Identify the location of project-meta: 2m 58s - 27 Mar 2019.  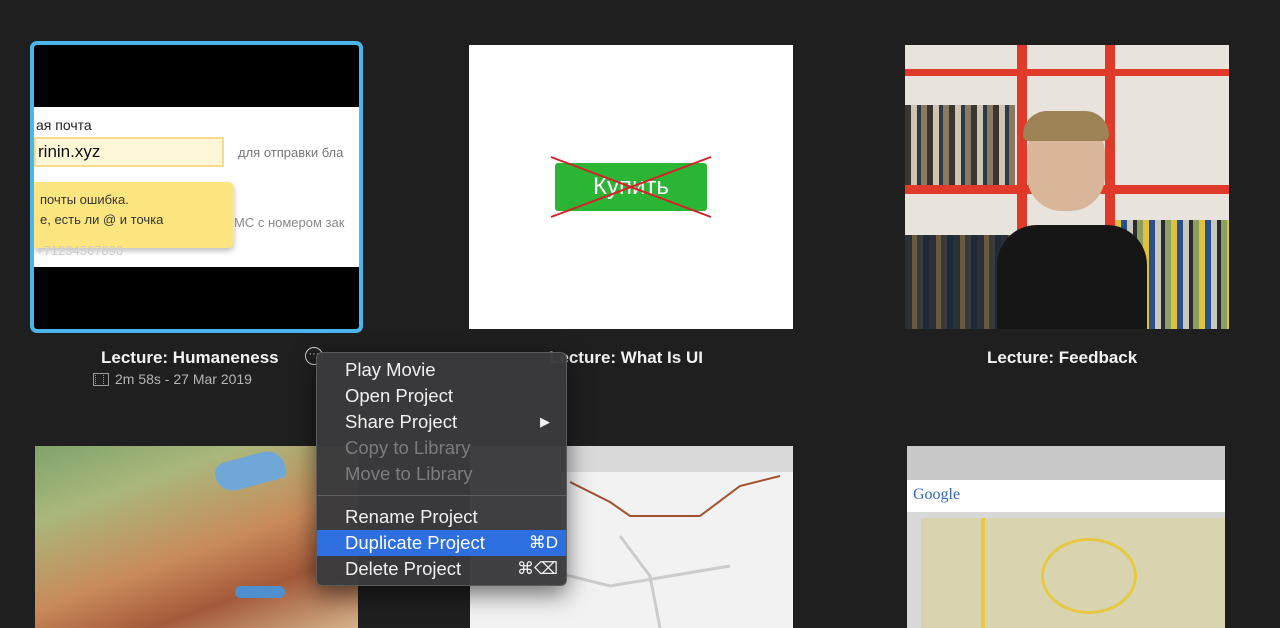
(172, 379).